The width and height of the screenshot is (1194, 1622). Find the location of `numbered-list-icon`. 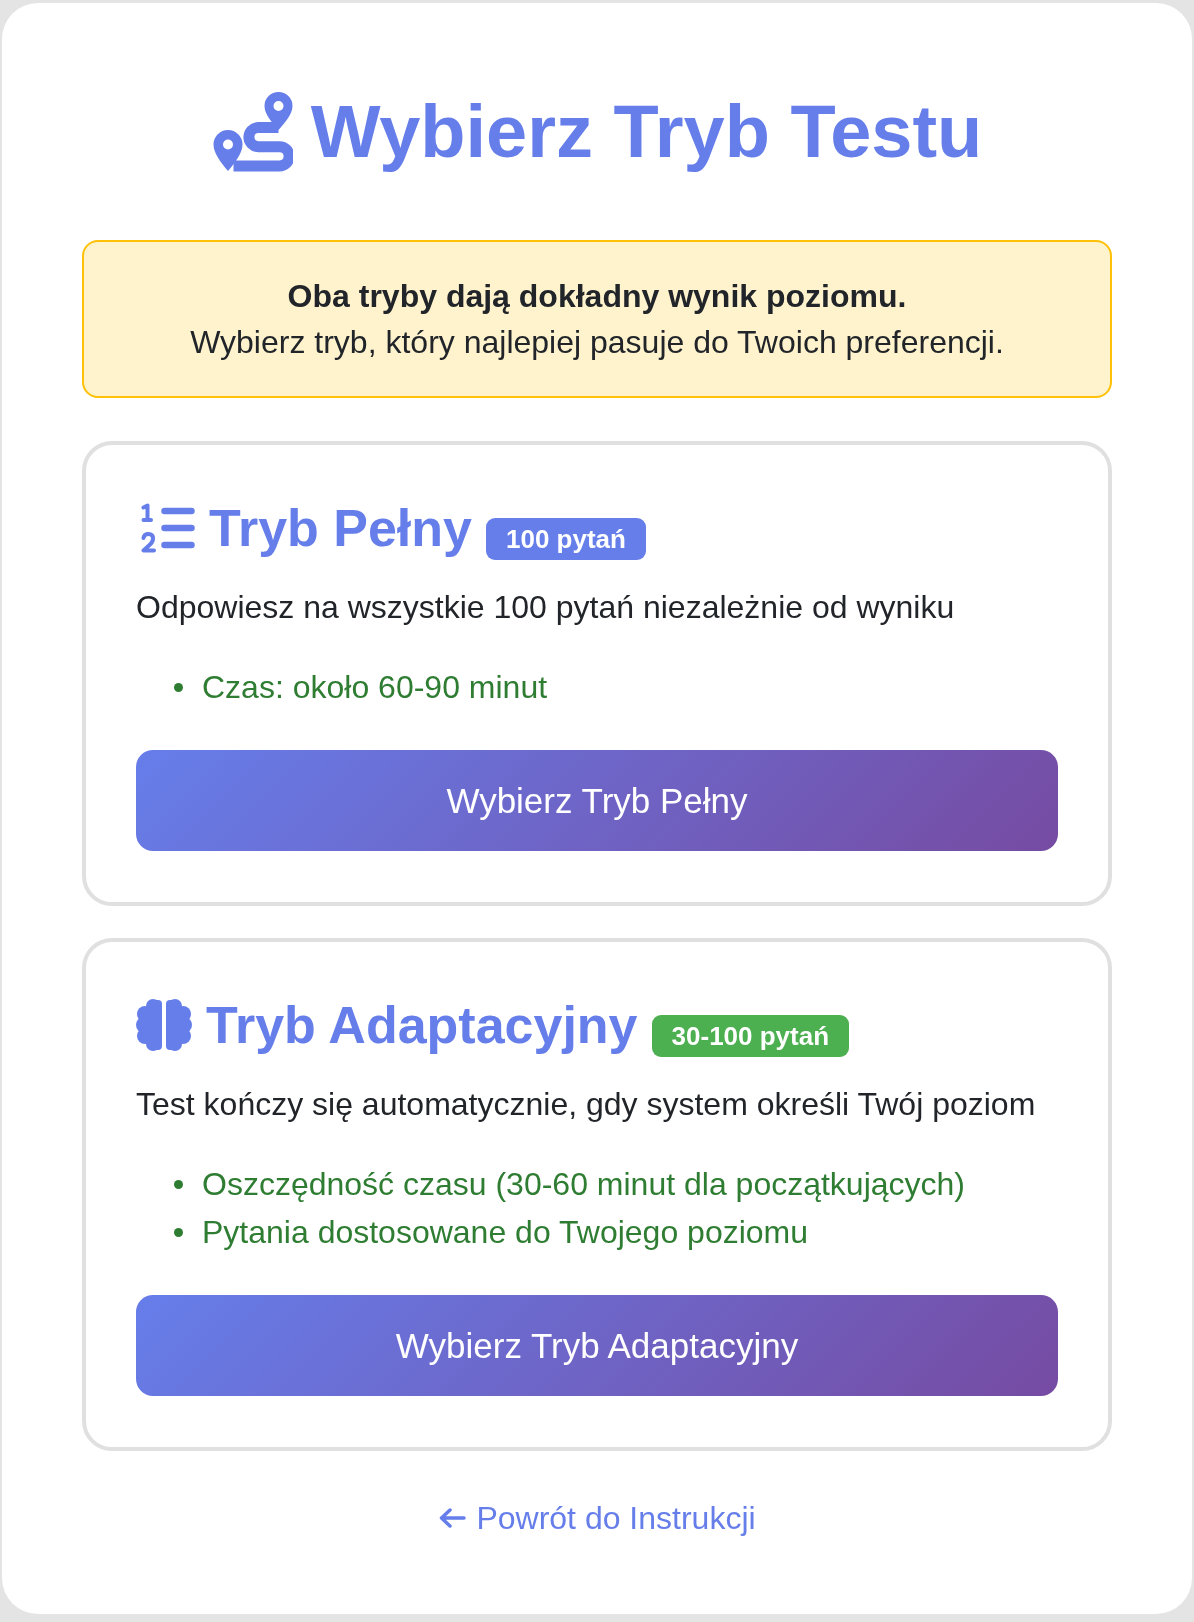

numbered-list-icon is located at coordinates (168, 528).